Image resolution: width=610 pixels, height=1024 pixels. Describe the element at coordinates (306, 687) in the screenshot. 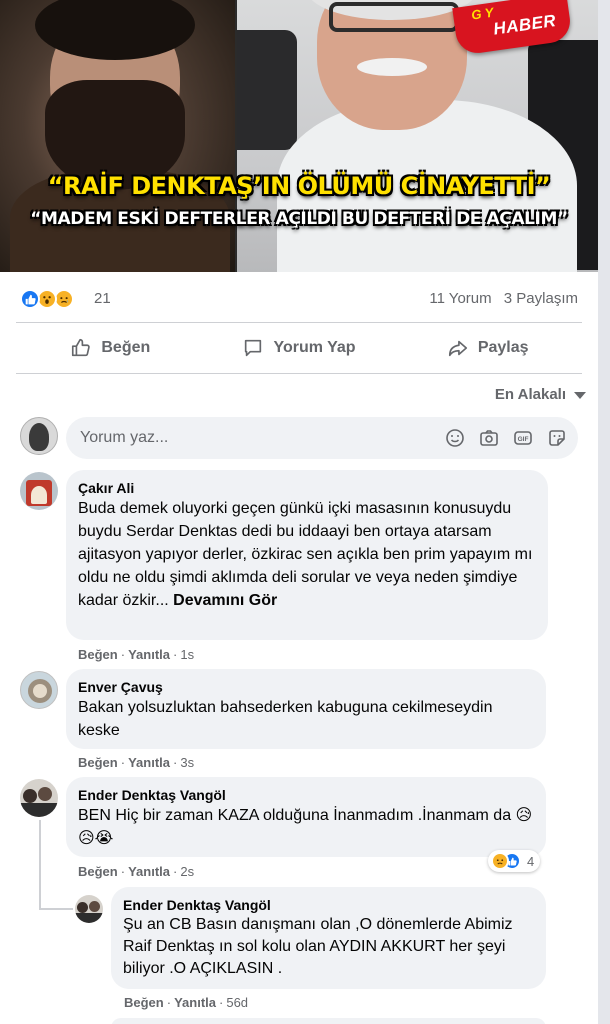

I see `comment-author: Enver Çavuş` at that location.